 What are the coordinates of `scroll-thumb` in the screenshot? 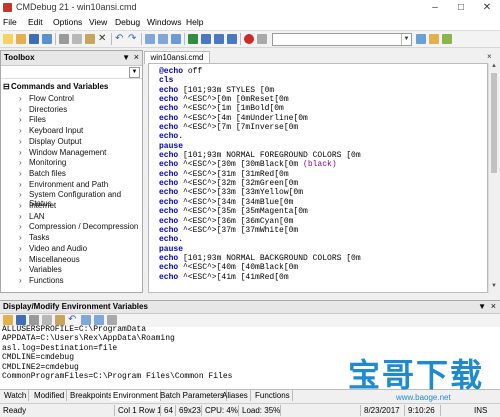 It's located at (494, 123).